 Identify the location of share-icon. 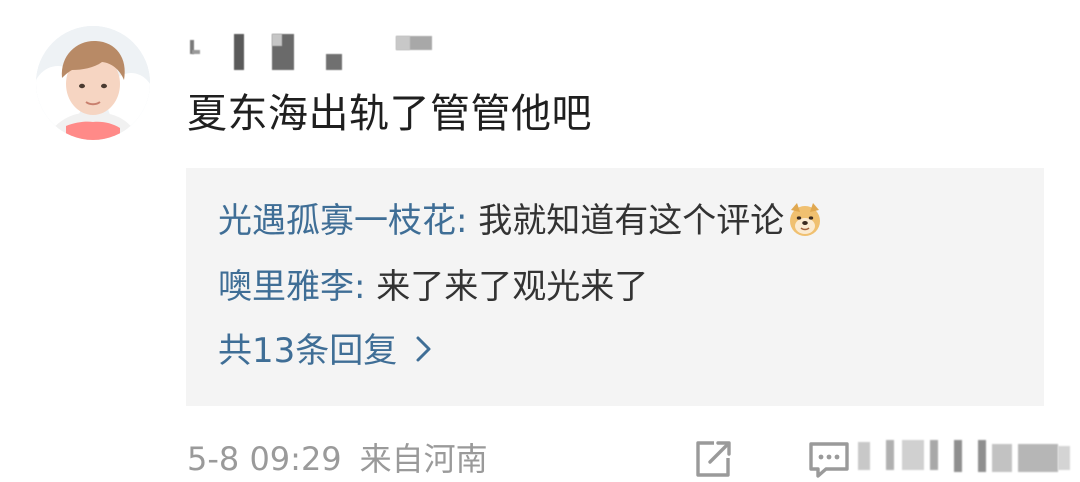
(713, 459).